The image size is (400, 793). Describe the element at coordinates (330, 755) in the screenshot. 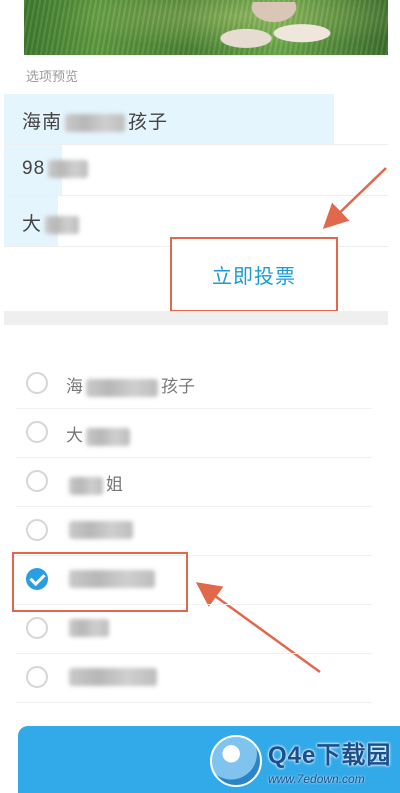

I see `watermark-title: Q4e下载园` at that location.